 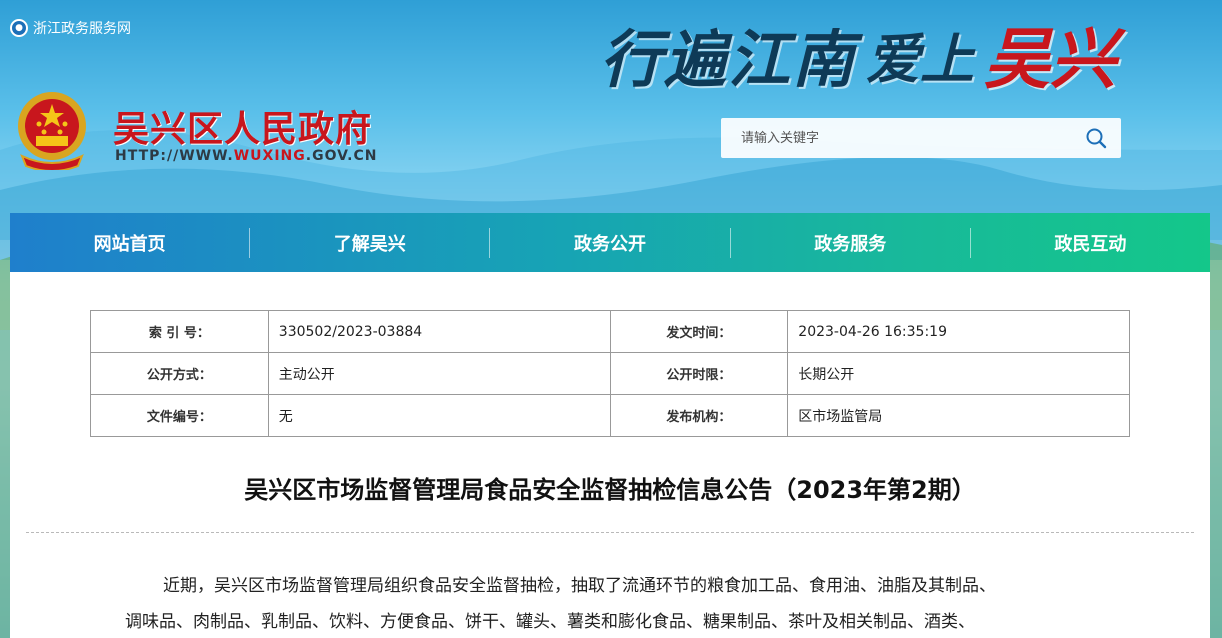 I want to click on meta-value-index: 330502/2023-03884, so click(x=439, y=331).